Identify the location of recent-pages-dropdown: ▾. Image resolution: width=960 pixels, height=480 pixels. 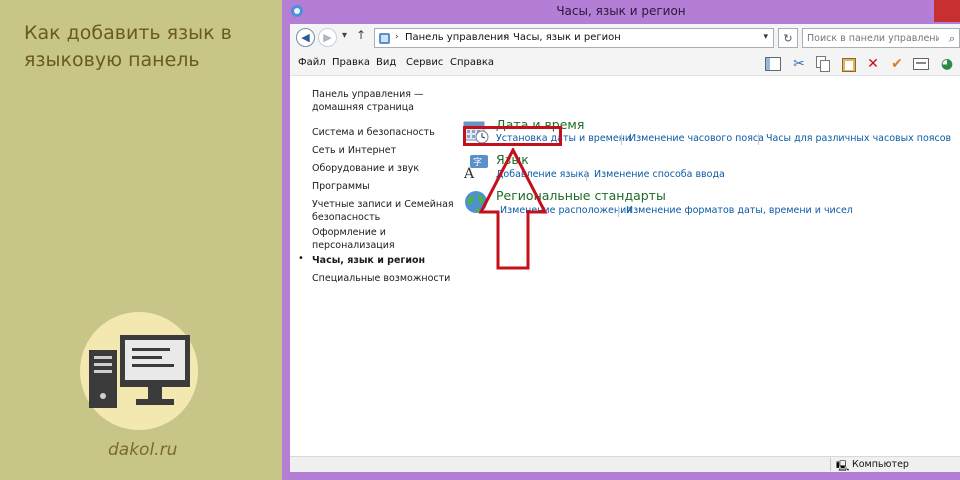
(344, 35).